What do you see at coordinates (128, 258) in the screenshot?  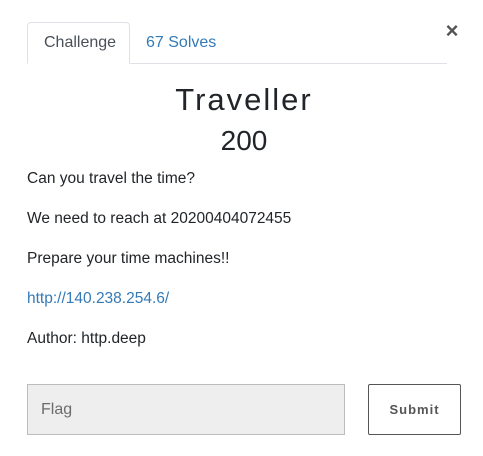 I see `description-line: Prepare your time machines!!` at bounding box center [128, 258].